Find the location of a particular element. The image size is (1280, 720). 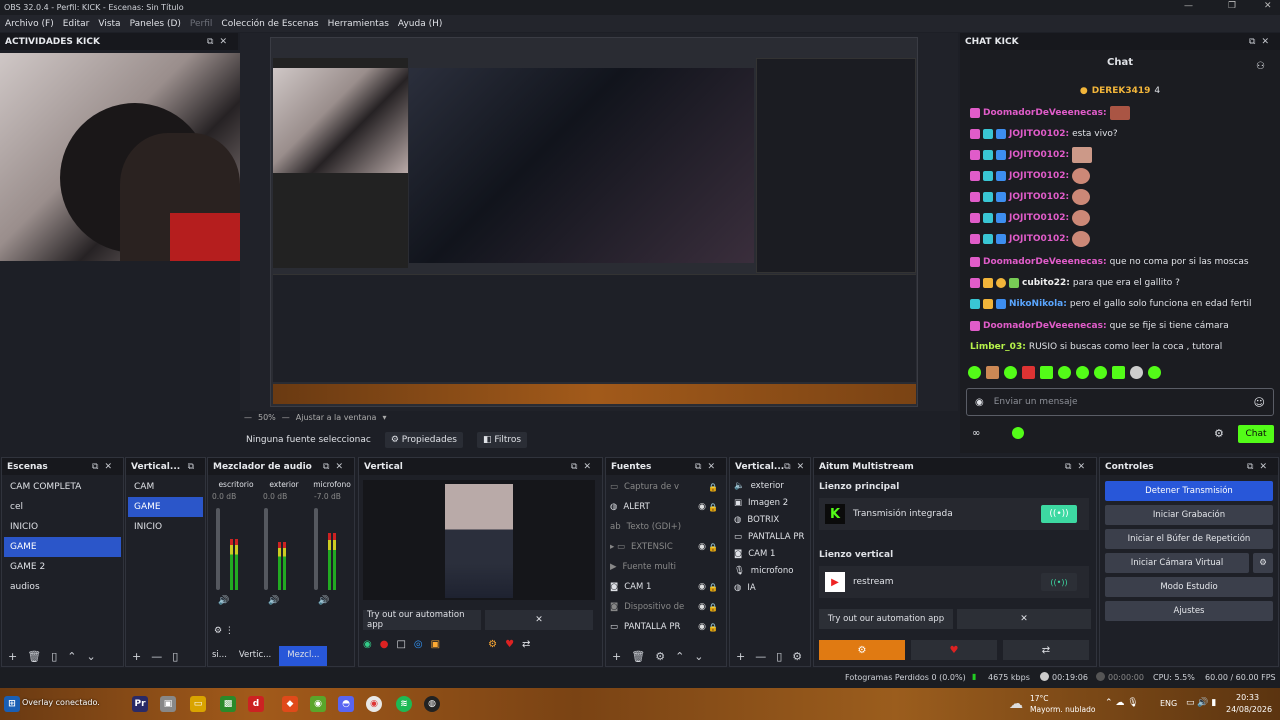

users-icon: ⚇ is located at coordinates (1260, 66).